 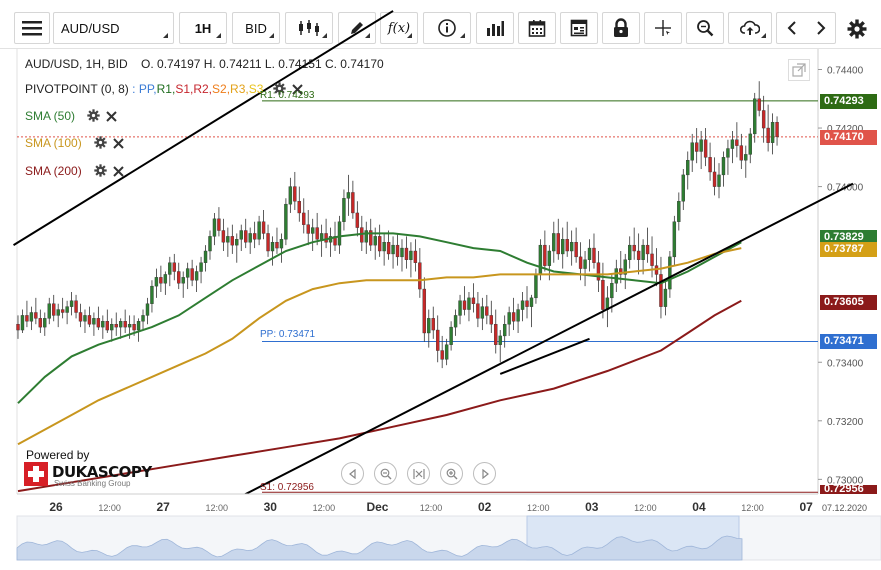 What do you see at coordinates (485, 507) in the screenshot?
I see `x-tick-label: 02` at bounding box center [485, 507].